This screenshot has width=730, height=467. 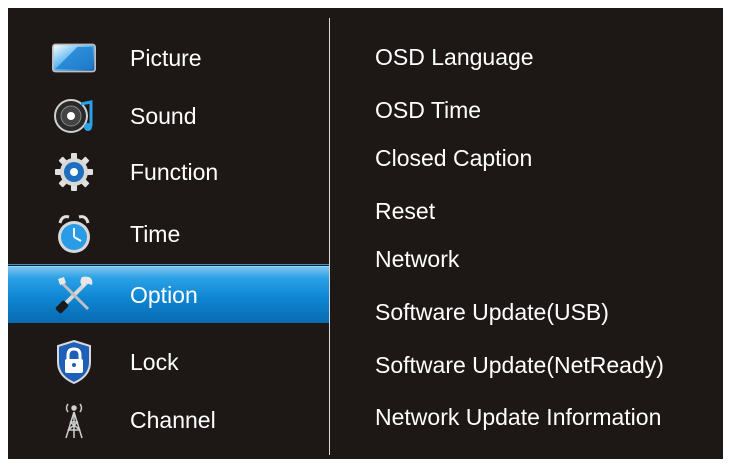 I want to click on selection-top-line, so click(x=168, y=264).